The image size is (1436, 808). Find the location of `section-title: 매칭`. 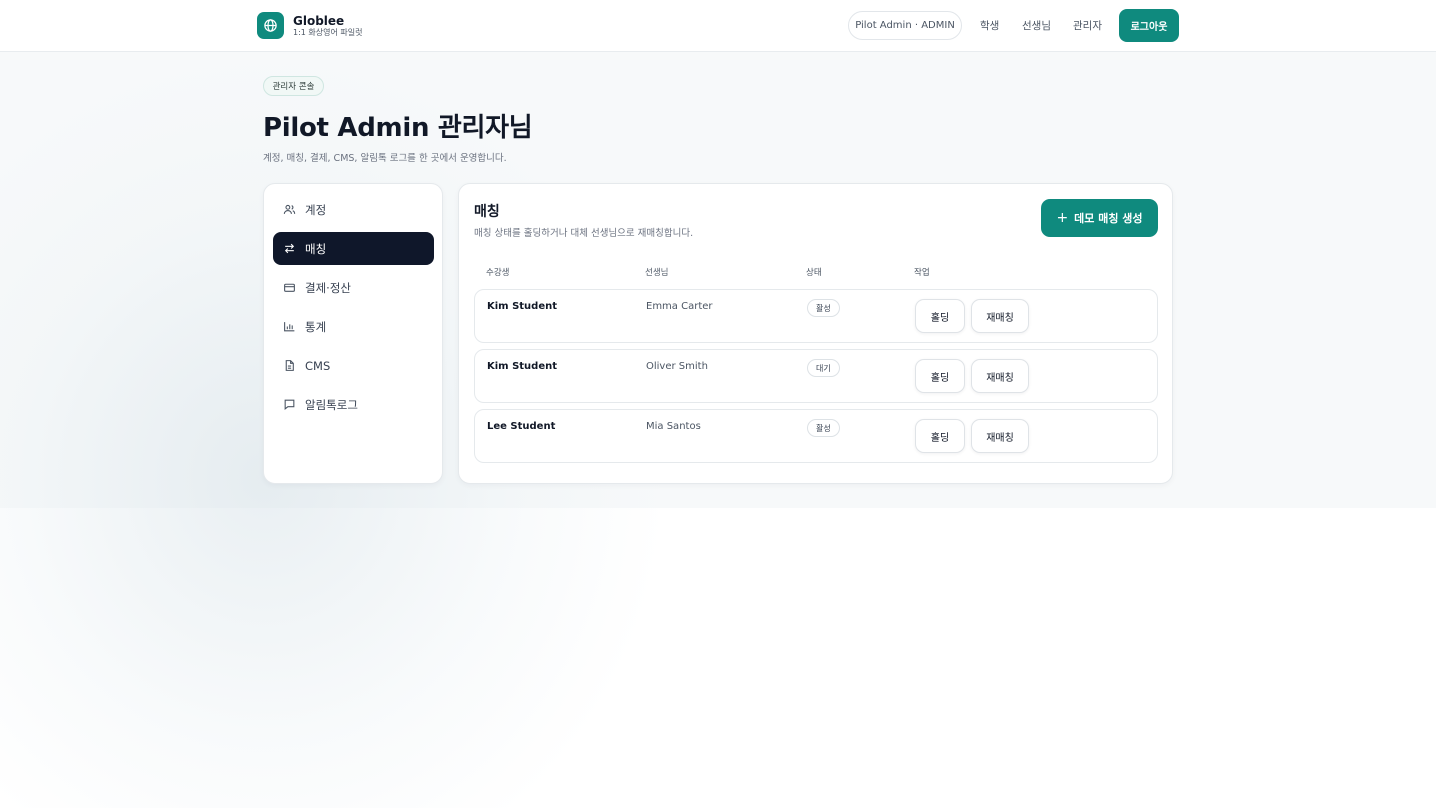

section-title: 매칭 is located at coordinates (487, 212).